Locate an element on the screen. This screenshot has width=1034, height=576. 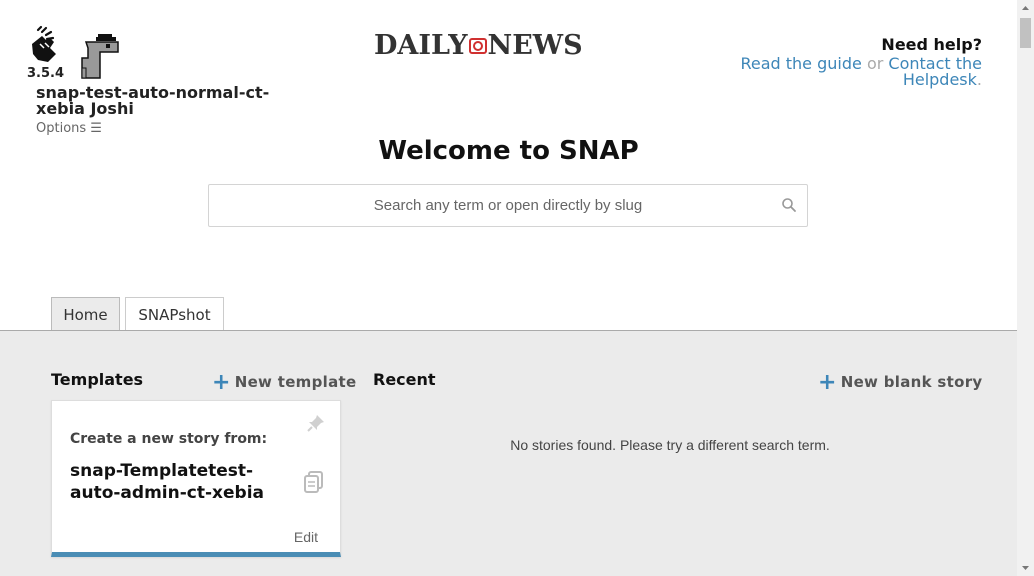
new-story-label: New blank story is located at coordinates (911, 382).